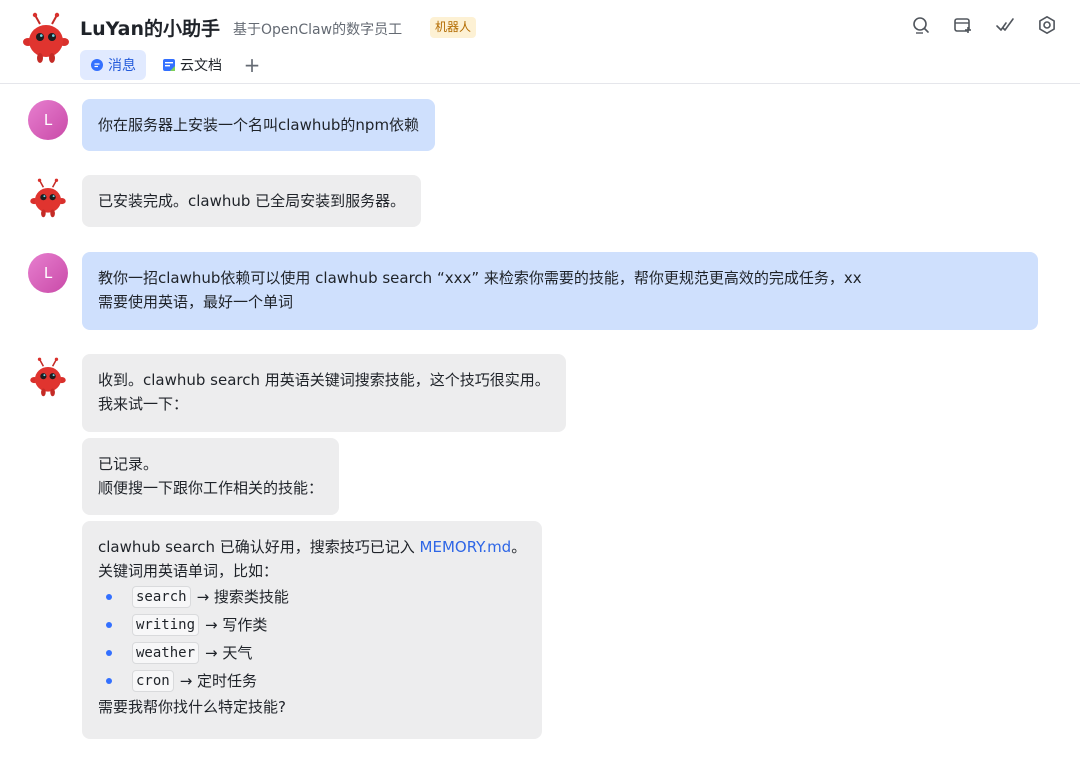 The height and width of the screenshot is (760, 1080). What do you see at coordinates (211, 488) in the screenshot?
I see `message-text: 顺便搜一下跟你工作相关的技能：` at bounding box center [211, 488].